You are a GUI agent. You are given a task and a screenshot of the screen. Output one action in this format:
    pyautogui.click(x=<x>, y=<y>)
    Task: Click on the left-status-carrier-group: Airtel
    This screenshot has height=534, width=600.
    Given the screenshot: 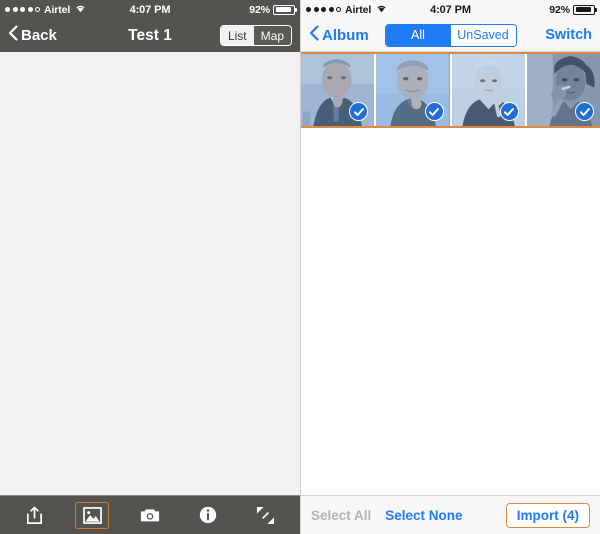 What is the action you would take?
    pyautogui.click(x=45, y=10)
    